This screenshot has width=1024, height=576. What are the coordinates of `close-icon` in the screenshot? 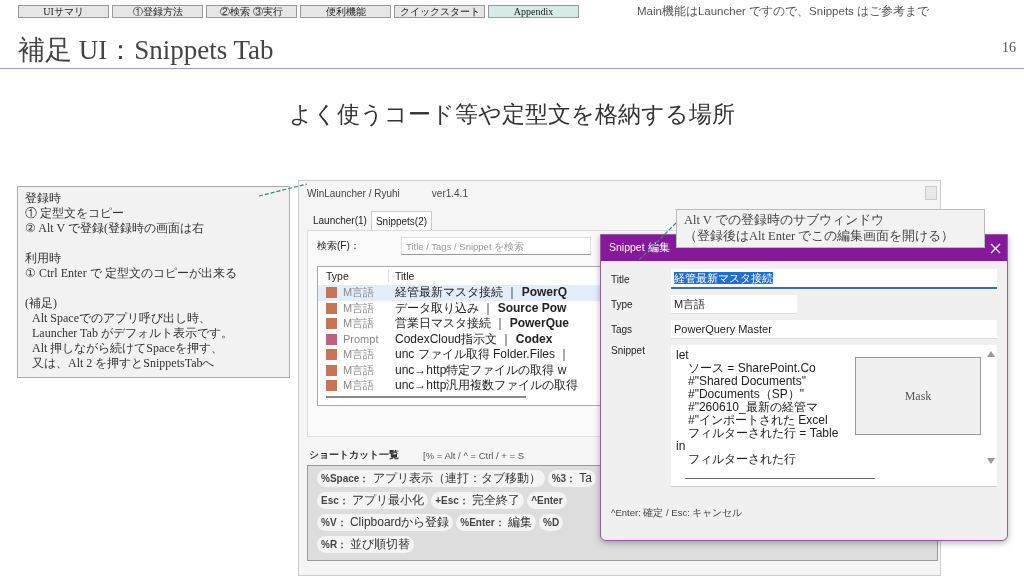 It's located at (995, 248).